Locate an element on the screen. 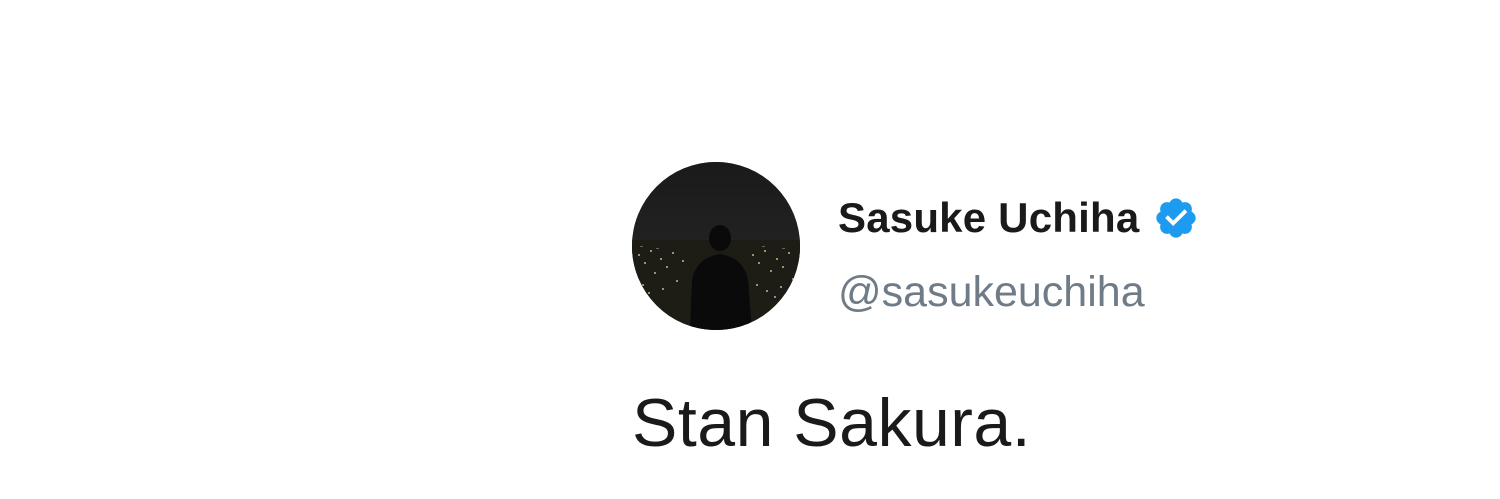 The height and width of the screenshot is (499, 1500). profile-avatar is located at coordinates (716, 246).